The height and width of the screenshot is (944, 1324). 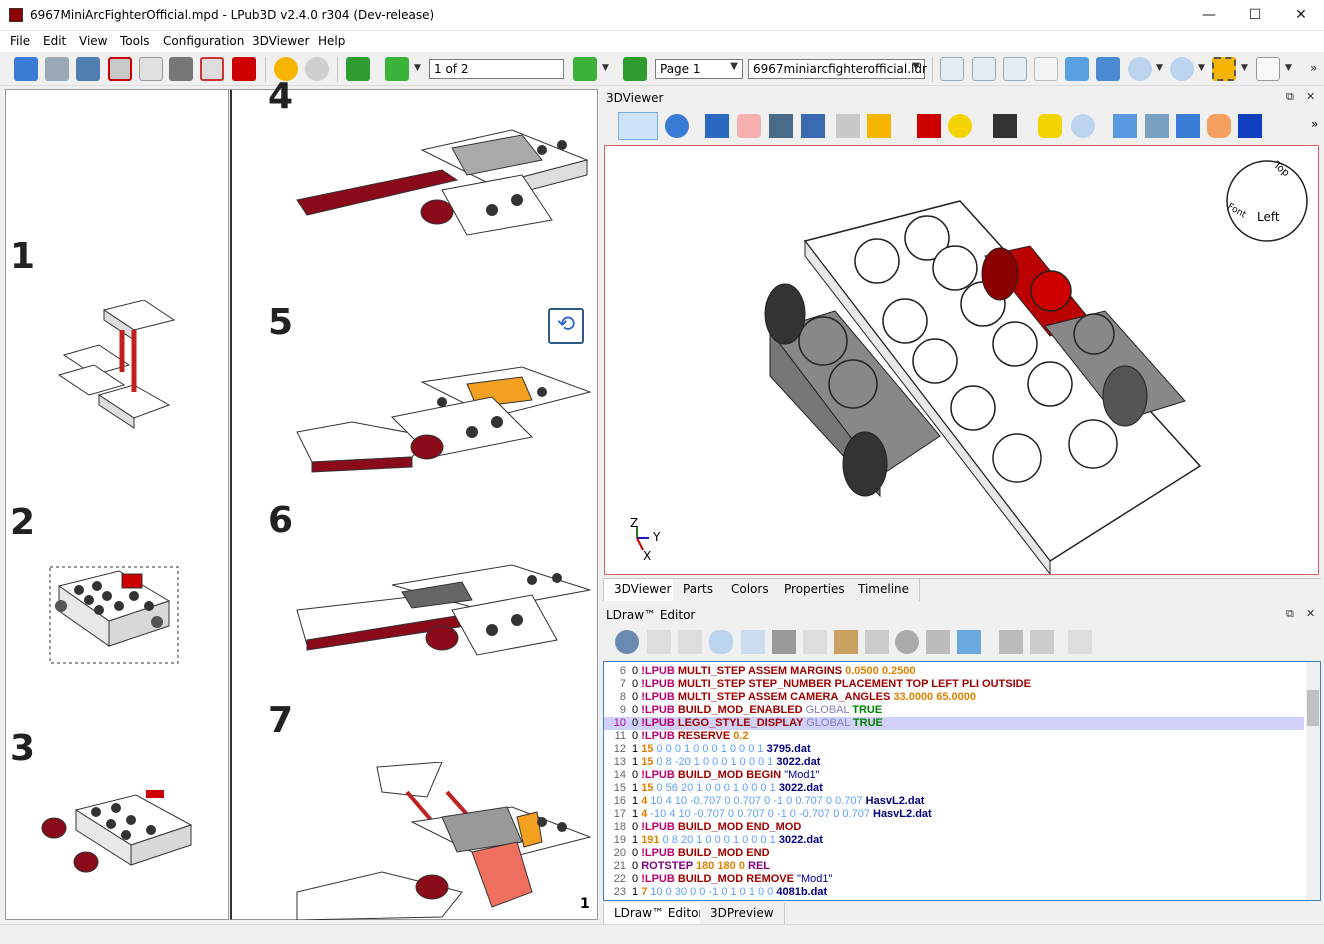 I want to click on code-line: 18 0 !LPUB BUILD_MOD END_MOD, so click(x=954, y=827).